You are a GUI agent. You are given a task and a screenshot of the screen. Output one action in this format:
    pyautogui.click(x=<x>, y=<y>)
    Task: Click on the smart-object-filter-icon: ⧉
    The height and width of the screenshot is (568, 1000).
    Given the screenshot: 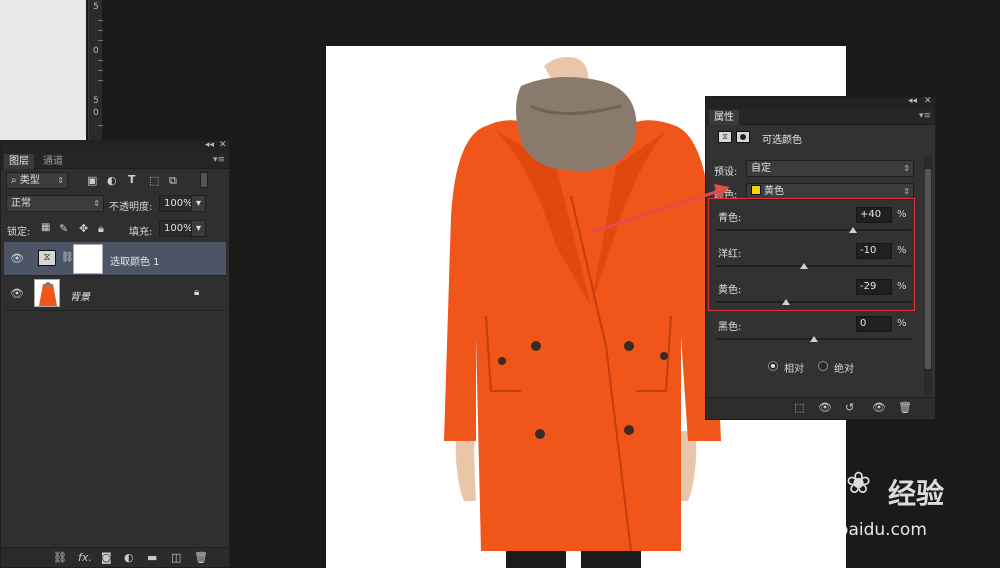 What is the action you would take?
    pyautogui.click(x=173, y=181)
    